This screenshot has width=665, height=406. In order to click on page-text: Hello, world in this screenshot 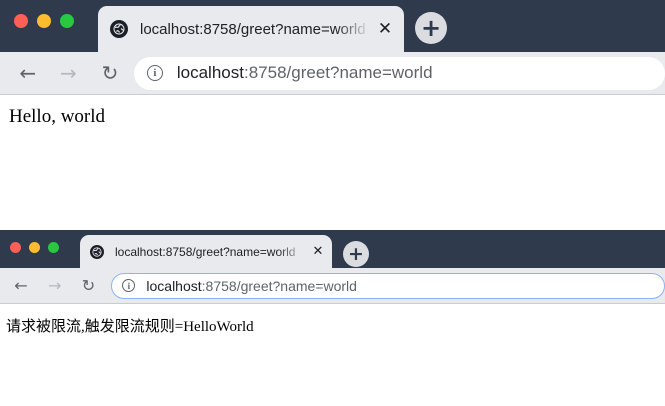, I will do `click(57, 116)`.